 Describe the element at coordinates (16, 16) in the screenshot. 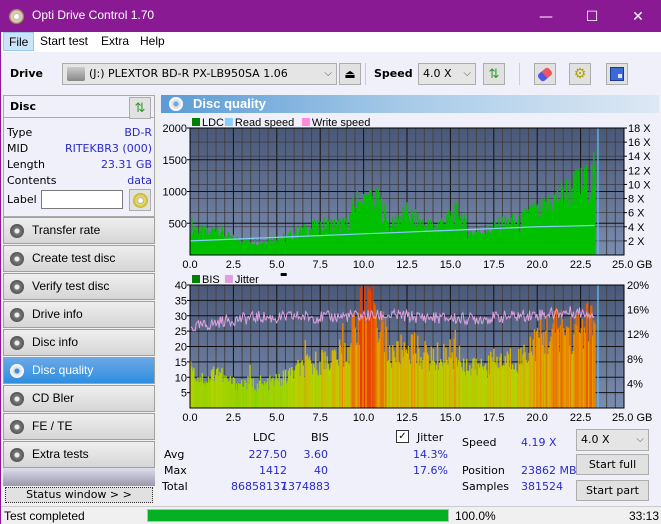

I see `app-disc-icon` at that location.